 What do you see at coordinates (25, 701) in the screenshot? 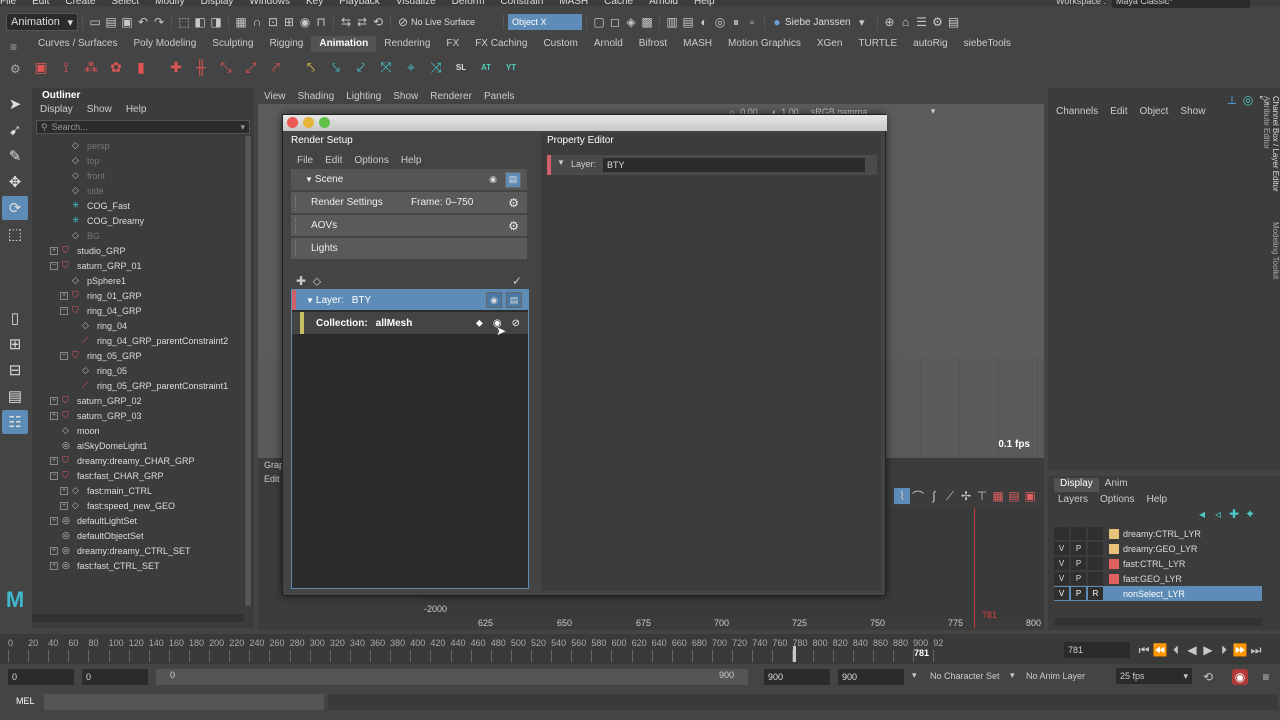
I see `command-language-toggle: MEL` at bounding box center [25, 701].